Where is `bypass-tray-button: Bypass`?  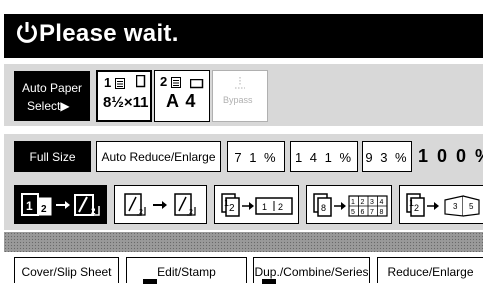
bypass-tray-button: Bypass is located at coordinates (240, 96).